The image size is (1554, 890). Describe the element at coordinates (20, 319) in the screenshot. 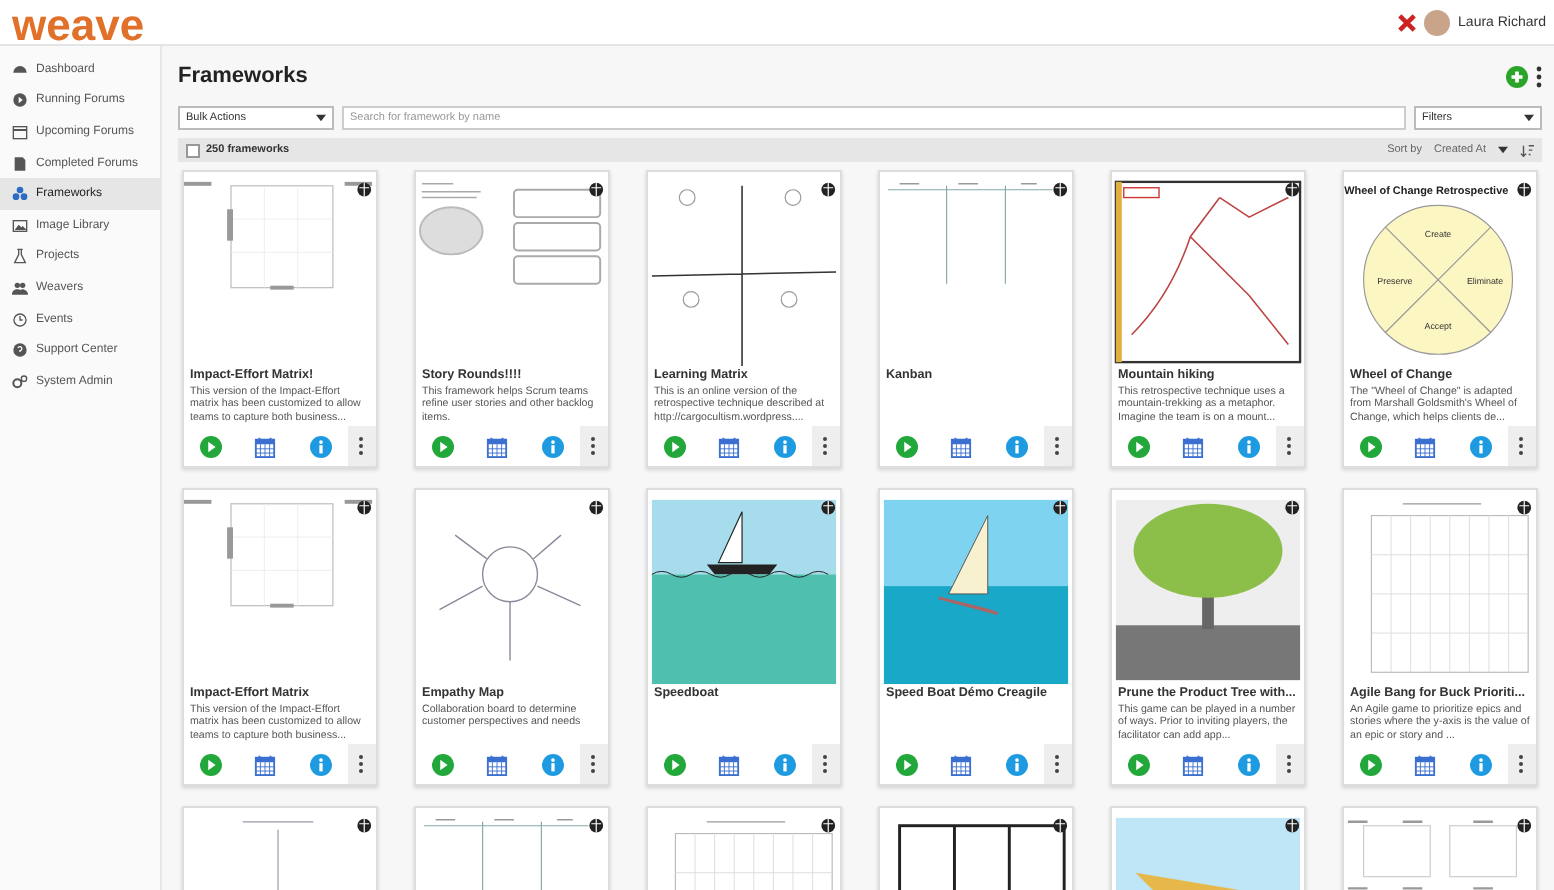

I see `clock-icon` at that location.